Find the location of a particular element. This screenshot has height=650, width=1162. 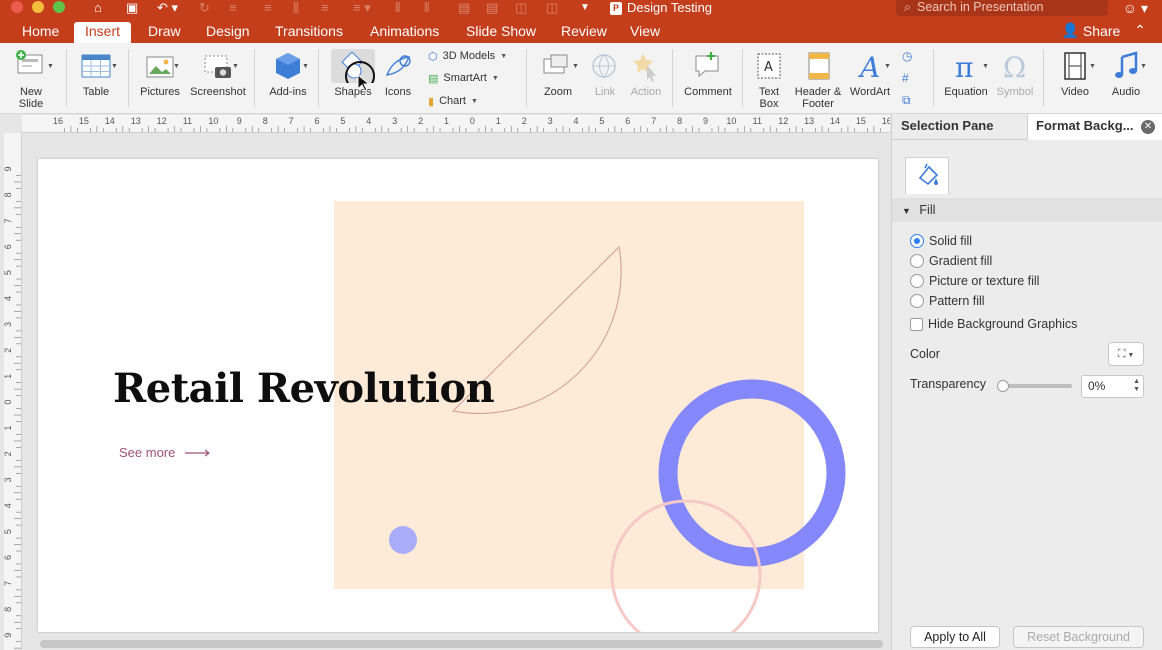

tab-transitions: Transitions is located at coordinates (309, 32).